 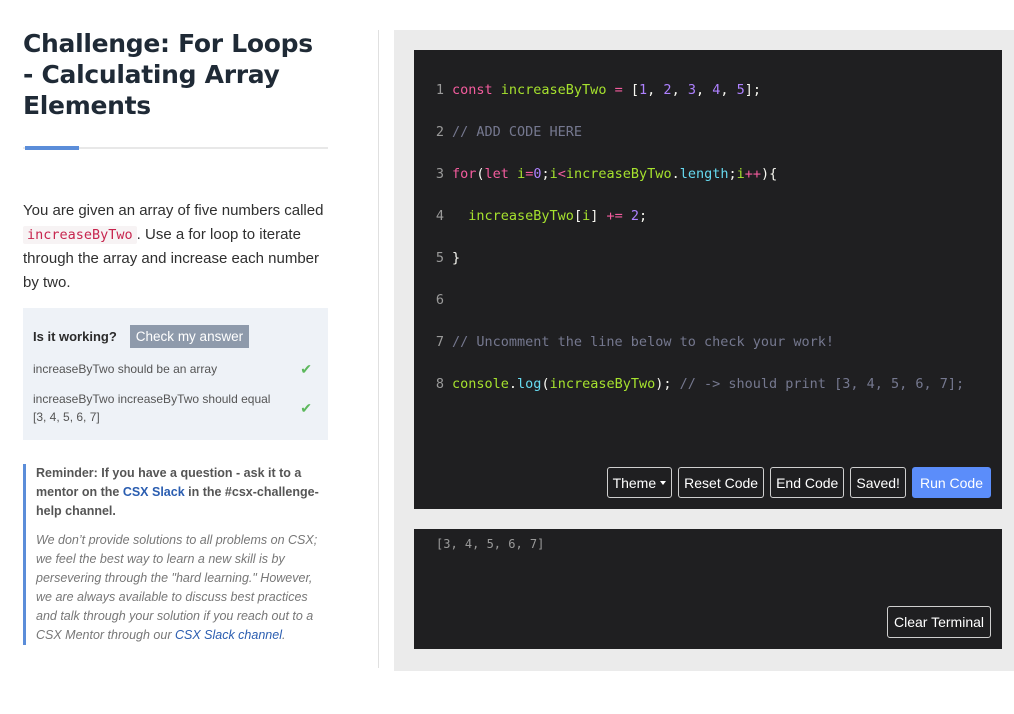 I want to click on column-divider, so click(x=378, y=349).